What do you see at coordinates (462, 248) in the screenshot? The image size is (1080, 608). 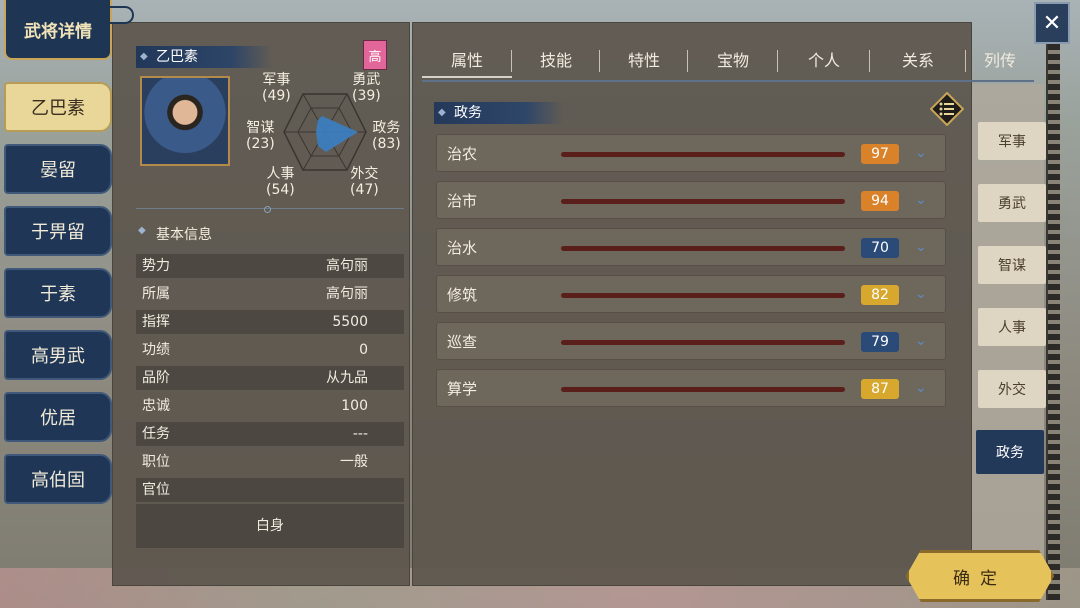 I see `ability-name: 治水` at bounding box center [462, 248].